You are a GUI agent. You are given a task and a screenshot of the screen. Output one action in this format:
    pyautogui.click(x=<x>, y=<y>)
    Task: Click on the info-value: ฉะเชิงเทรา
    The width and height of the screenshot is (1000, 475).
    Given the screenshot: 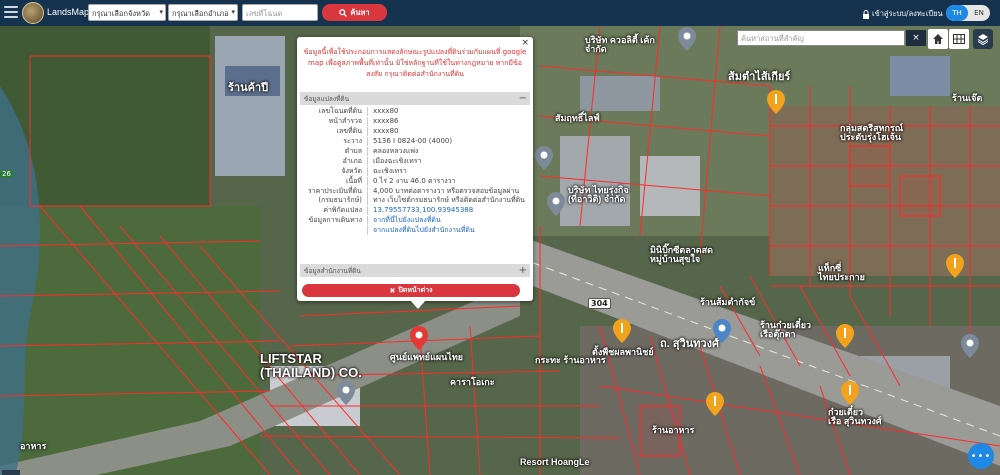 What is the action you would take?
    pyautogui.click(x=390, y=171)
    